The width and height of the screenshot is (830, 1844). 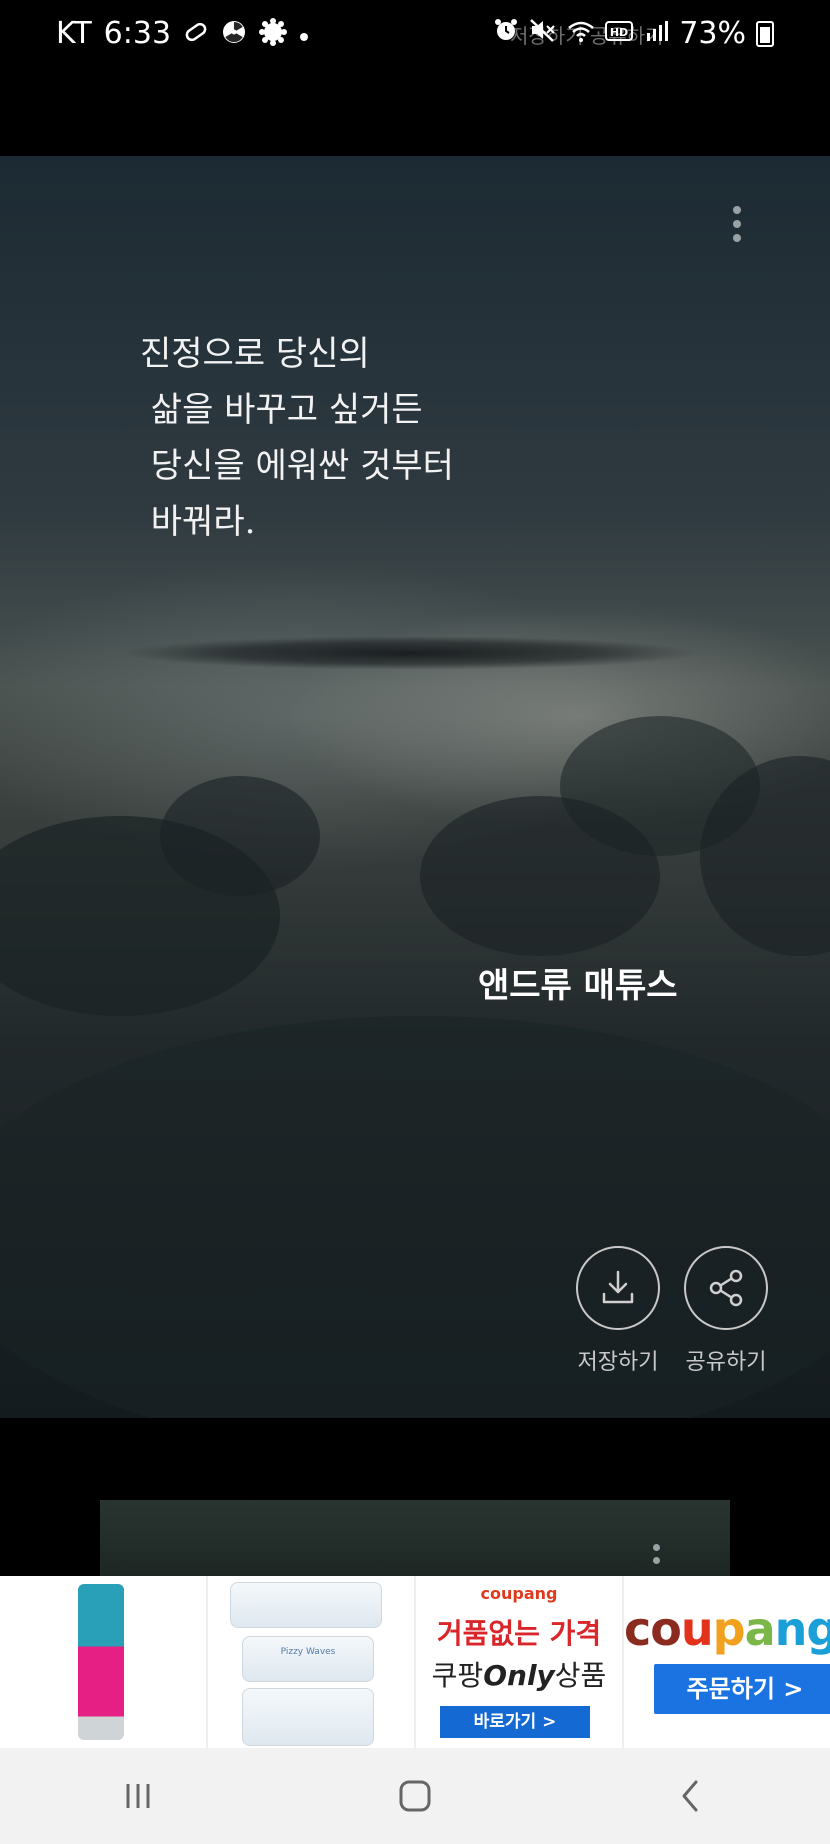 I want to click on product-tube-image, so click(x=101, y=1662).